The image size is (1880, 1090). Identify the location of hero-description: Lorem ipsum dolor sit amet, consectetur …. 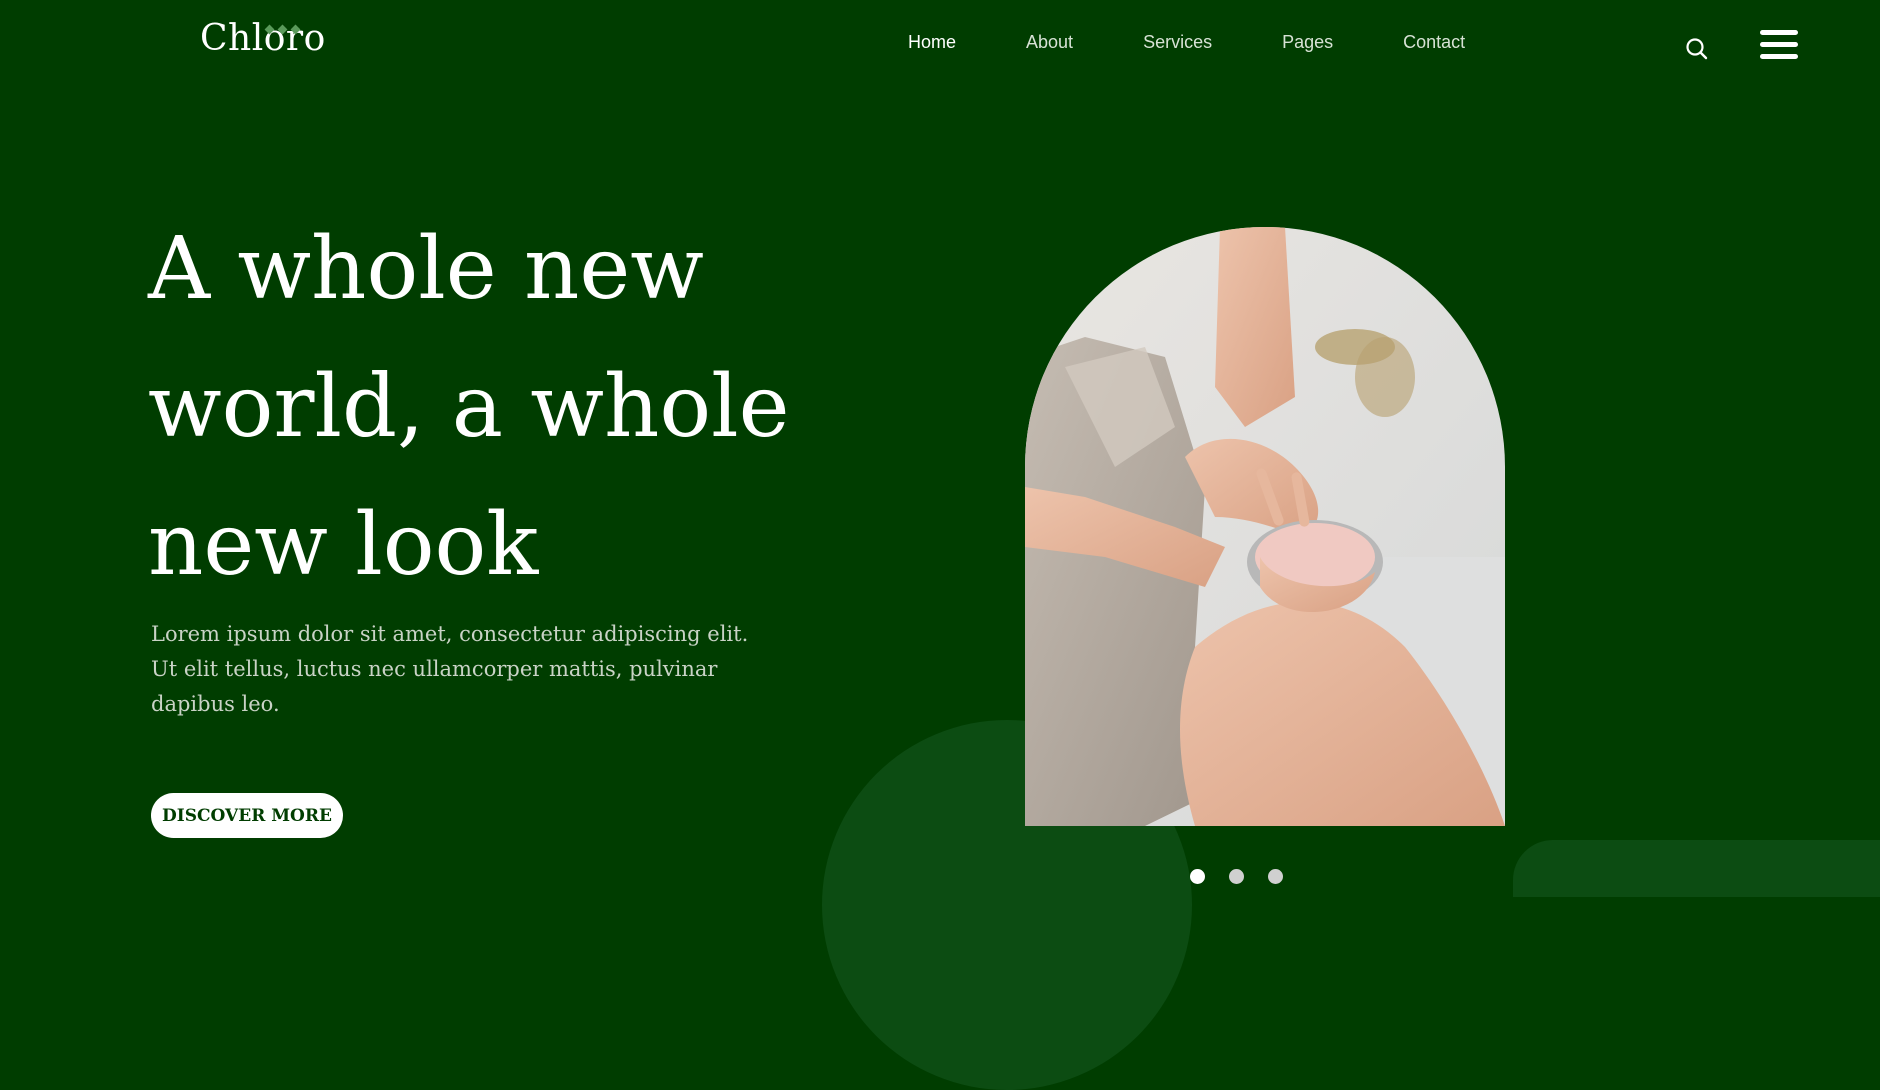
(450, 669).